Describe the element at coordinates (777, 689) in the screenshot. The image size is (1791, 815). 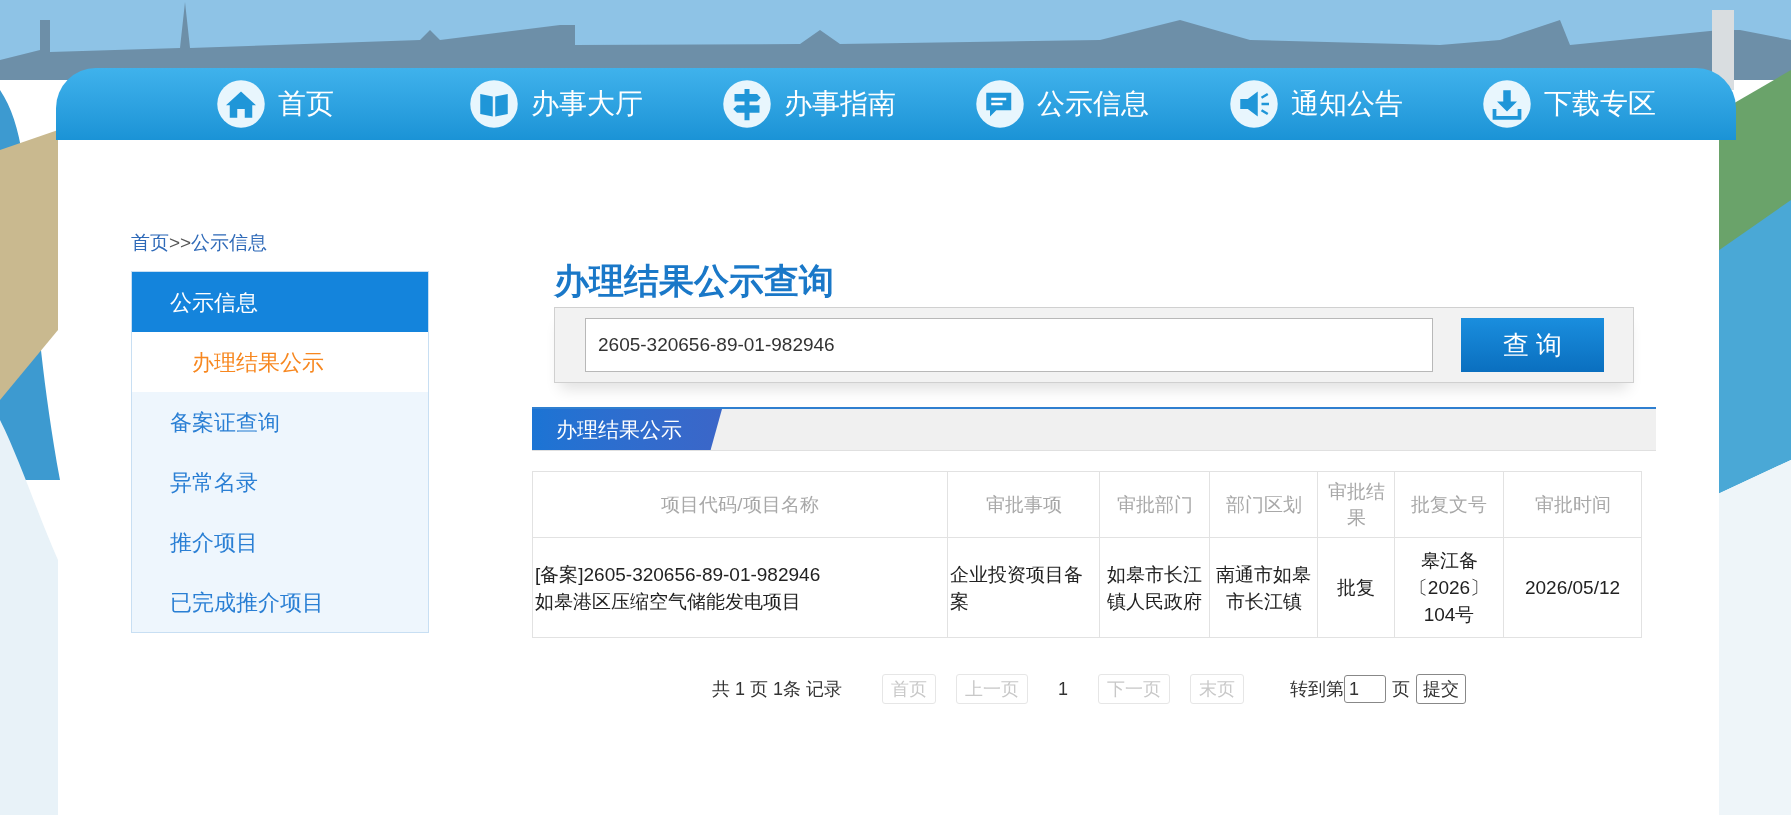
I see `page-summary: 共 1 页 1条 记录` at that location.